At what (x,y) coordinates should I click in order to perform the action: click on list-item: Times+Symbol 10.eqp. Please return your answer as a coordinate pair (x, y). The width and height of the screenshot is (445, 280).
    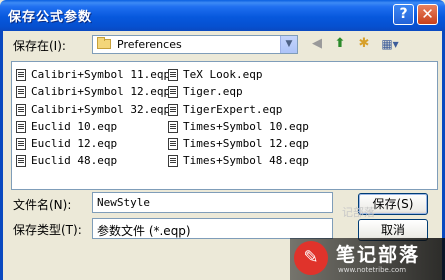
    Looking at the image, I should click on (238, 126).